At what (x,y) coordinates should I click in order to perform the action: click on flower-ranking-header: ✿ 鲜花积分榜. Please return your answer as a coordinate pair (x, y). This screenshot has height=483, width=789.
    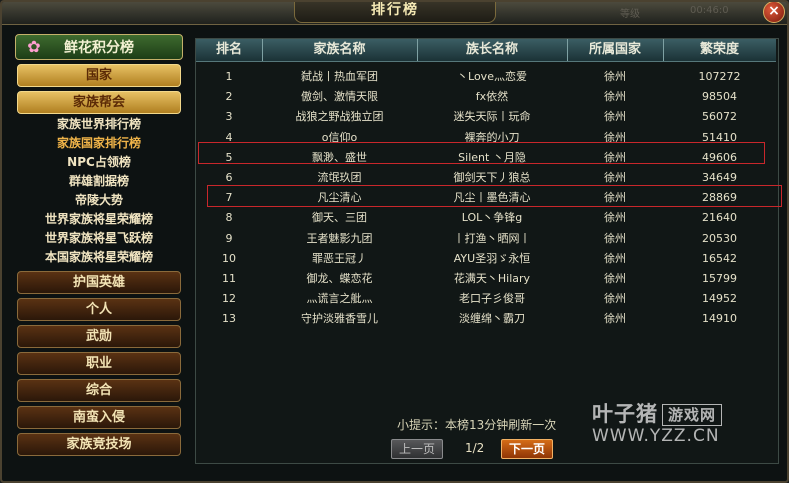
    Looking at the image, I should click on (99, 47).